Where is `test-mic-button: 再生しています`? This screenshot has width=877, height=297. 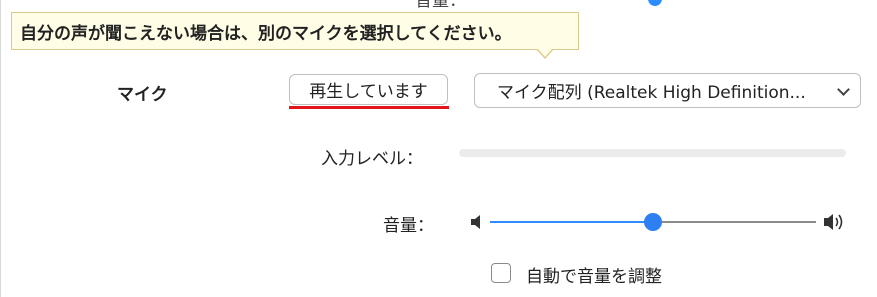 test-mic-button: 再生しています is located at coordinates (368, 89).